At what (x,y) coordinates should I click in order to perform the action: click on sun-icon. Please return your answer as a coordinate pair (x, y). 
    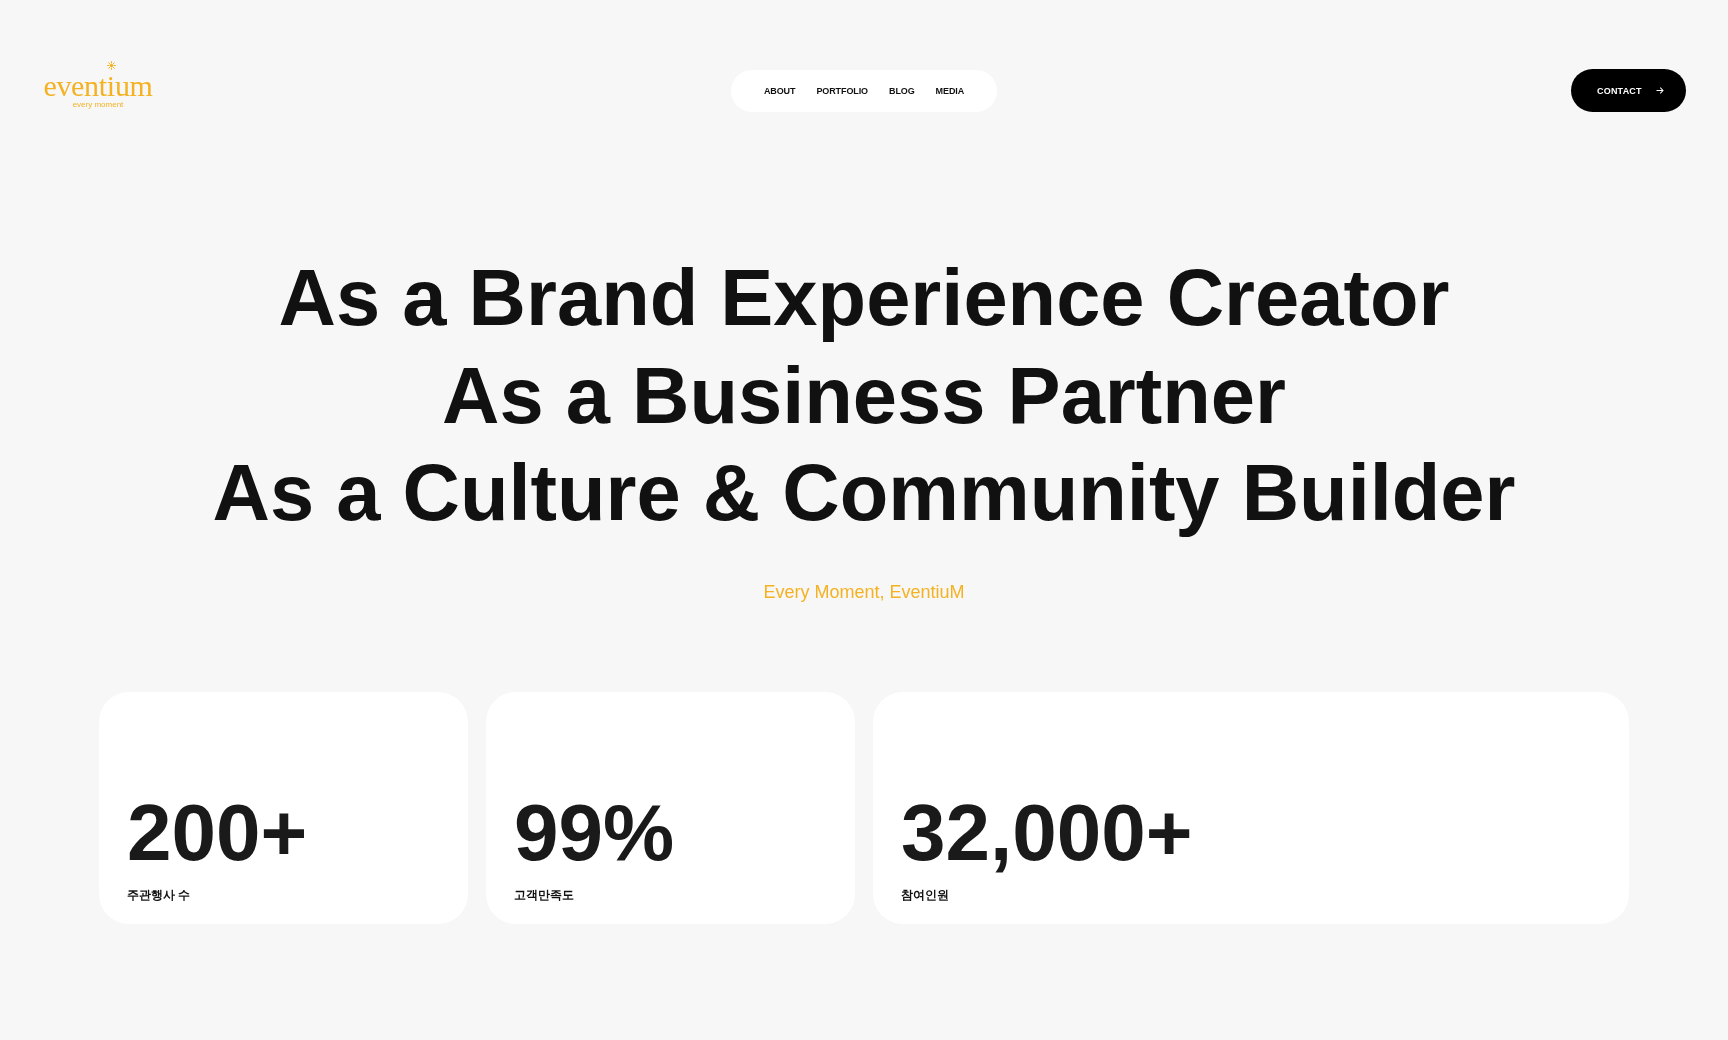
    Looking at the image, I should click on (111, 65).